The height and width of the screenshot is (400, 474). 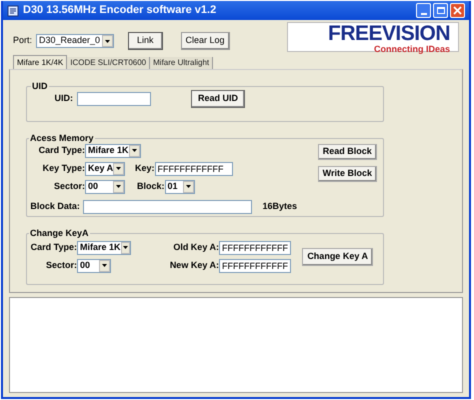 I want to click on logo-text: FREEVISION, so click(x=389, y=33).